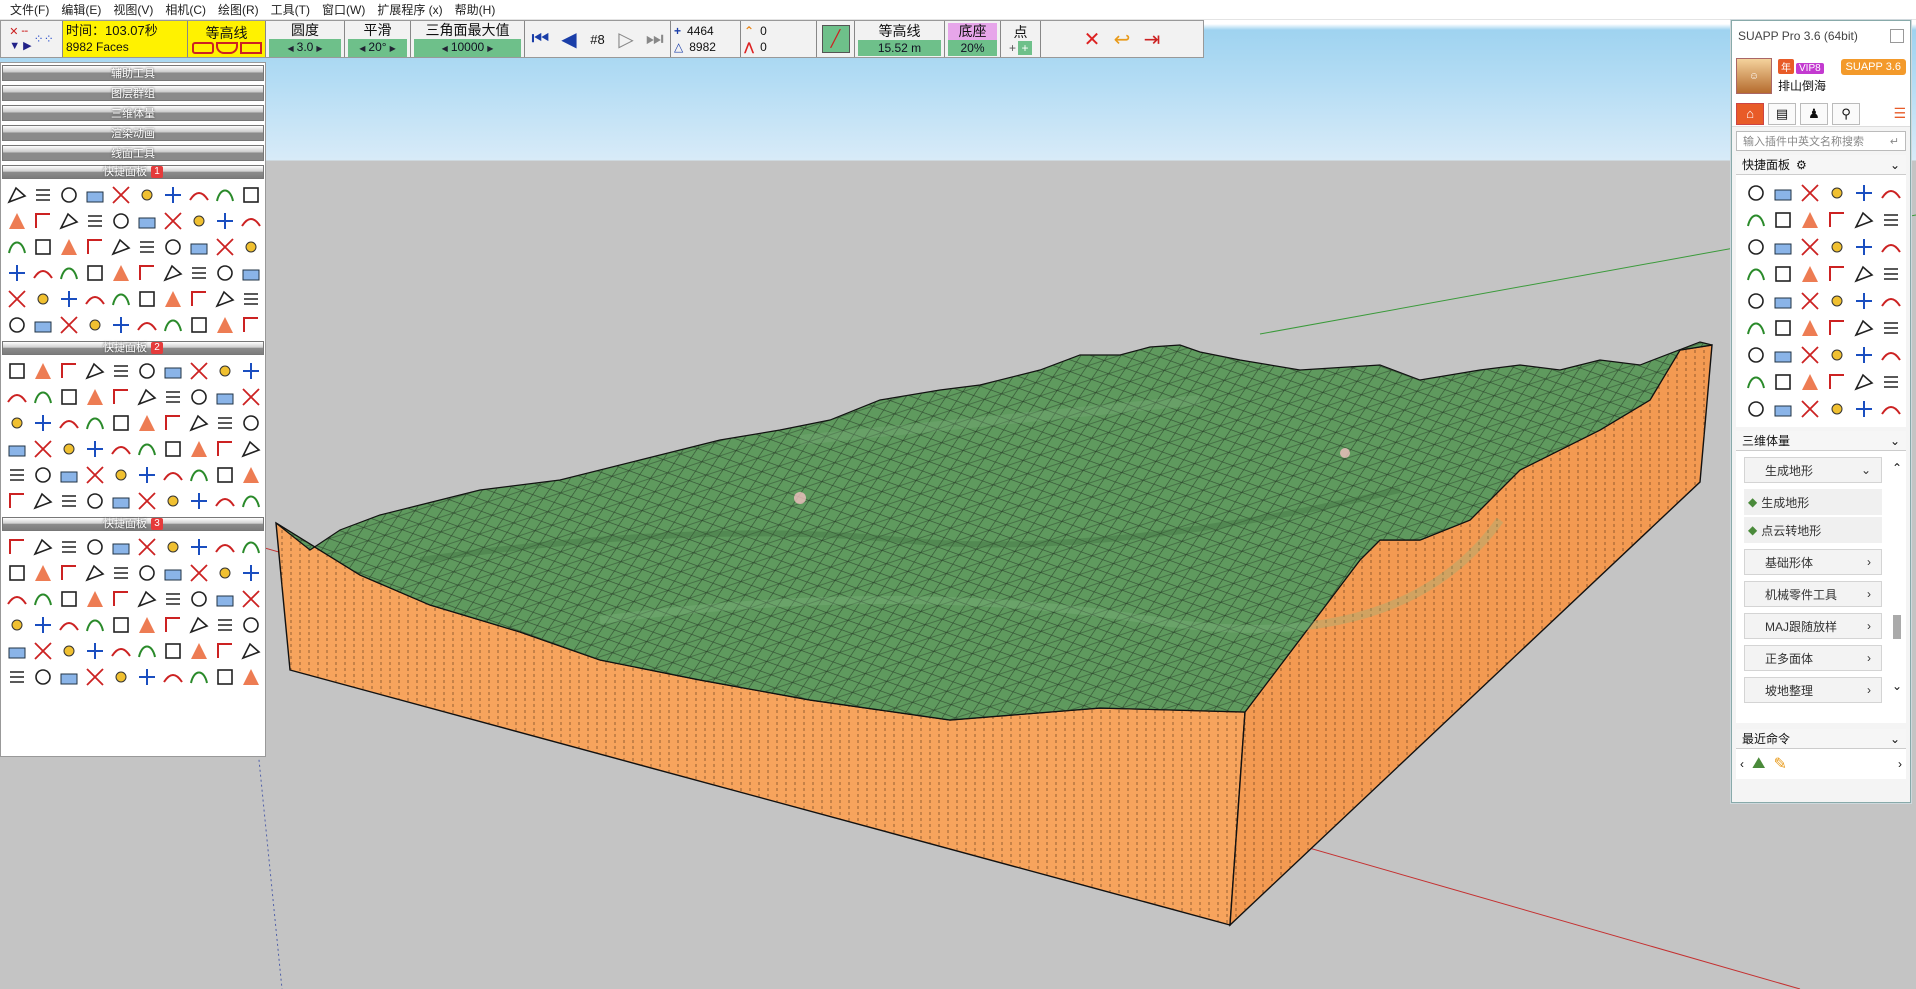  What do you see at coordinates (1742, 764) in the screenshot?
I see `chevron-left-icon: ‹` at bounding box center [1742, 764].